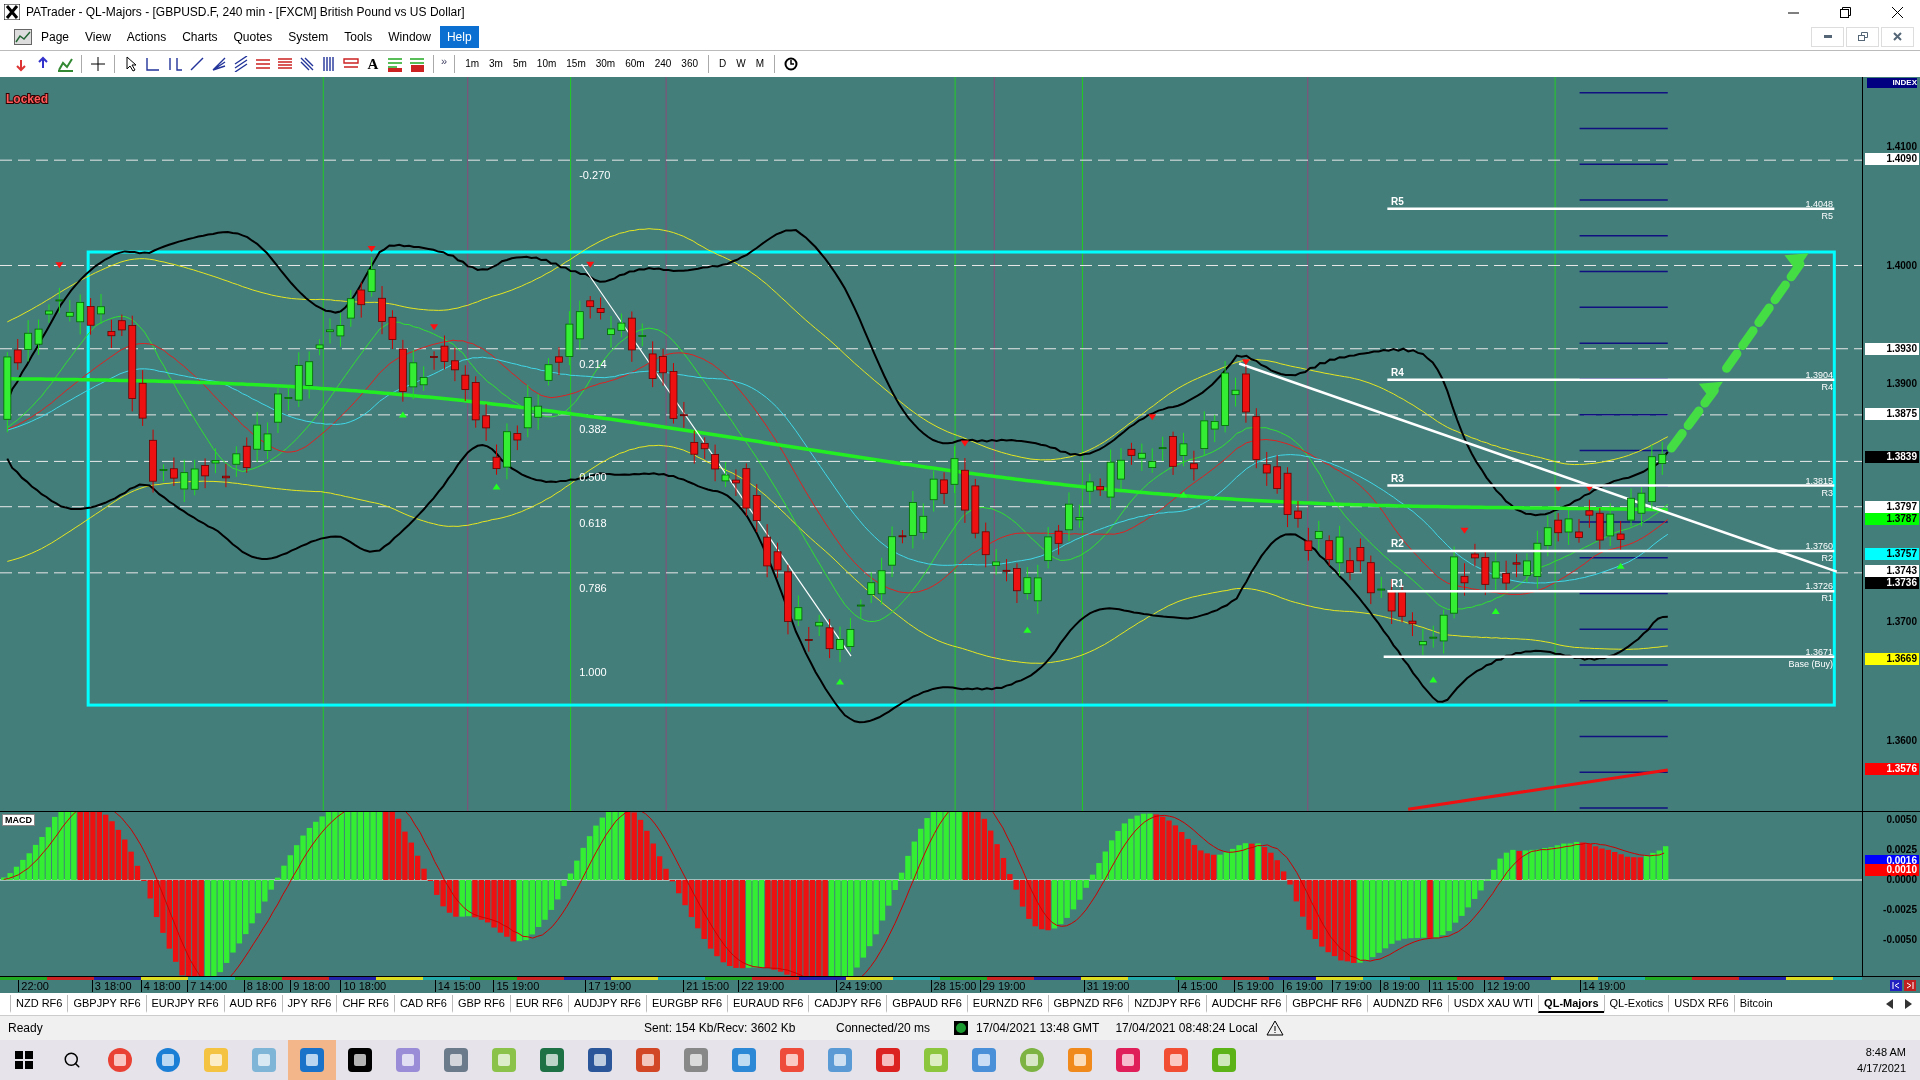 Image resolution: width=1920 pixels, height=1080 pixels. Describe the element at coordinates (593, 428) in the screenshot. I see `fibonacci-label: 0.382` at that location.